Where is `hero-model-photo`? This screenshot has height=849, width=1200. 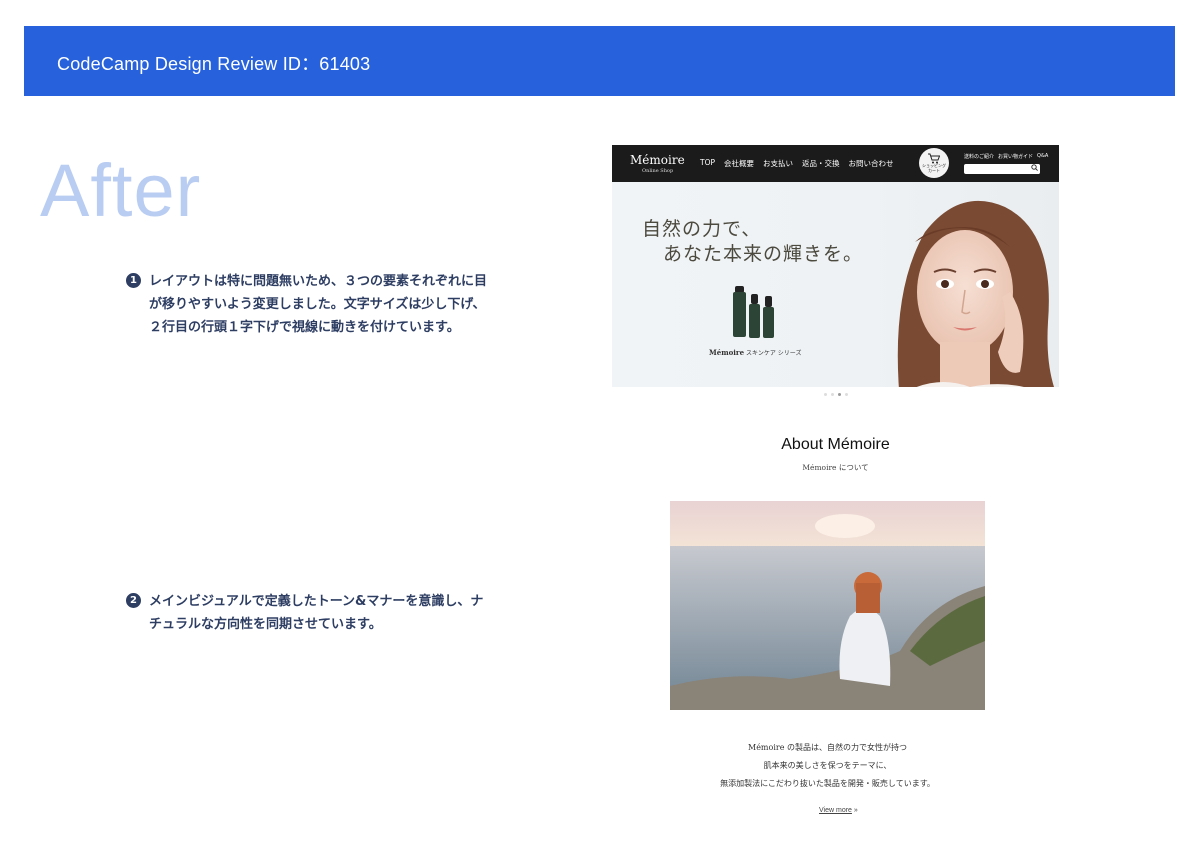
hero-model-photo is located at coordinates (976, 293).